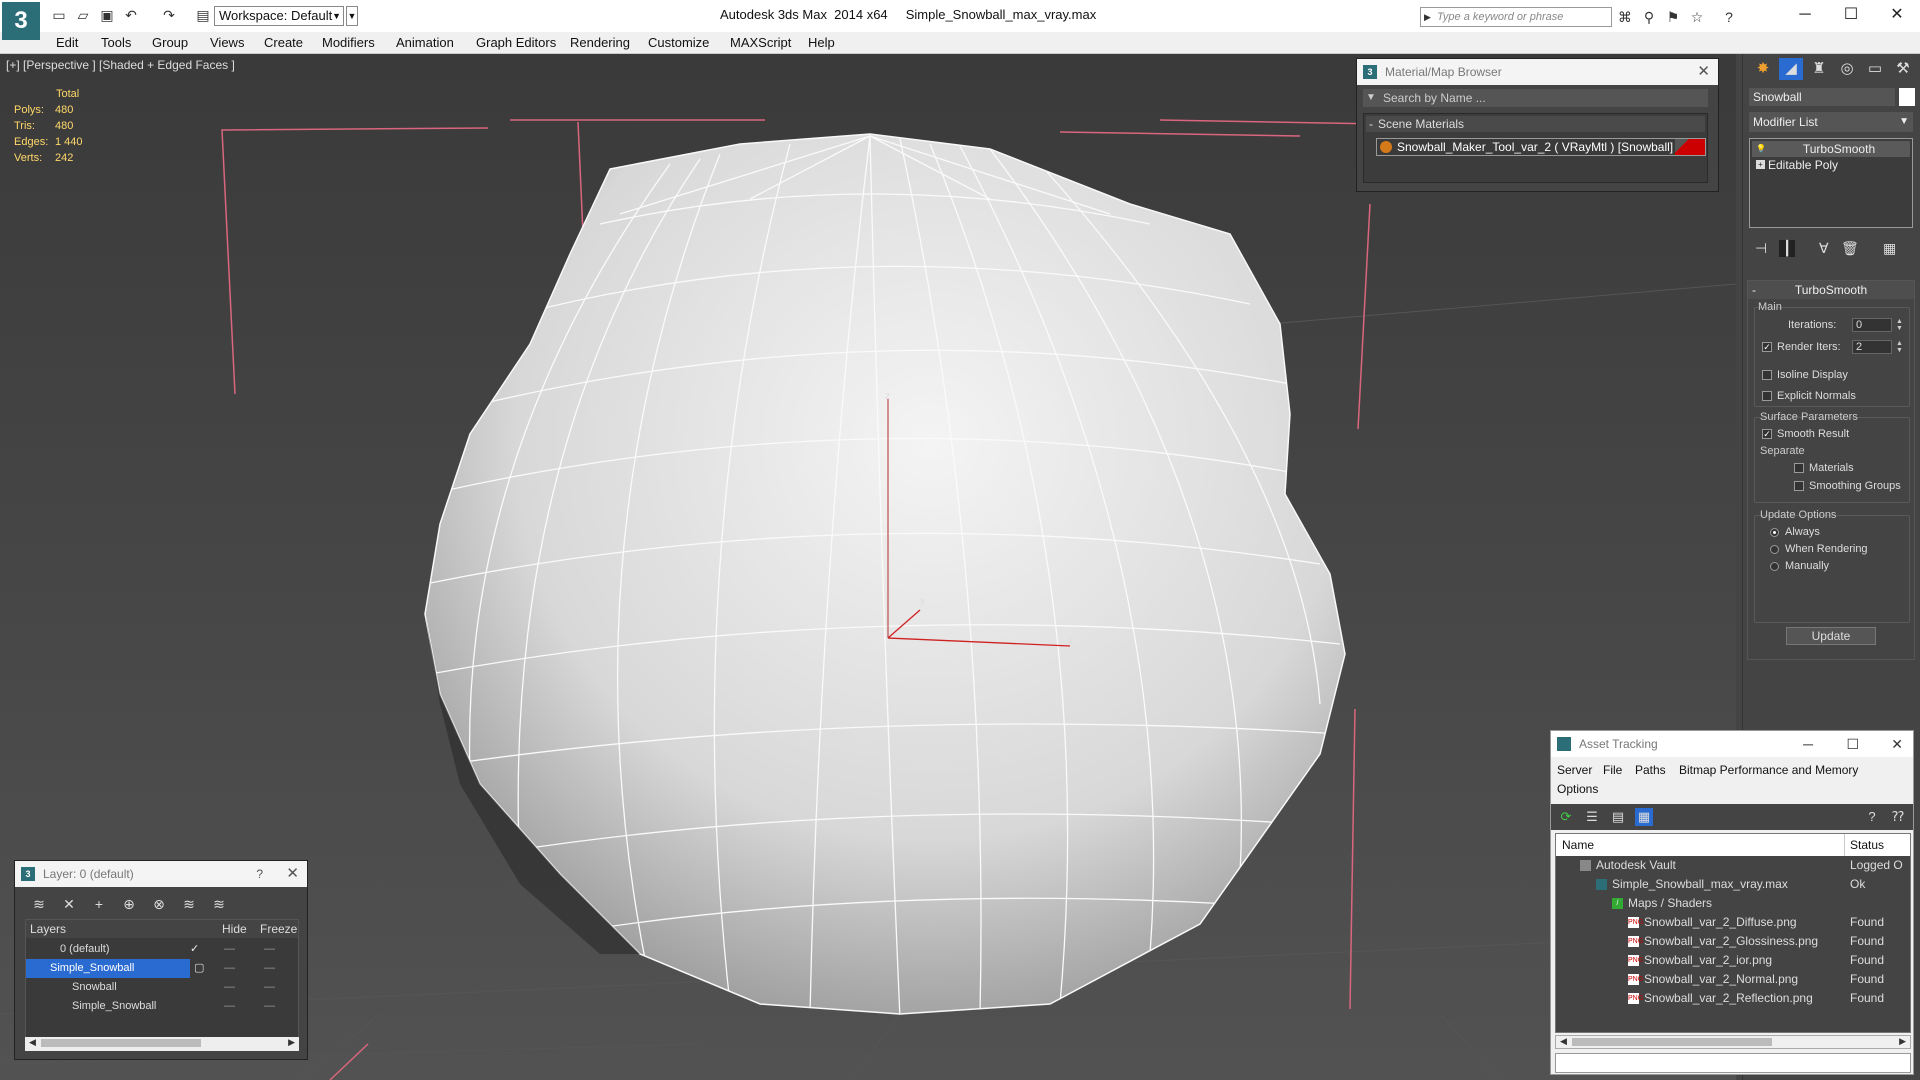  Describe the element at coordinates (116, 42) in the screenshot. I see `menu-tools: Tools` at that location.